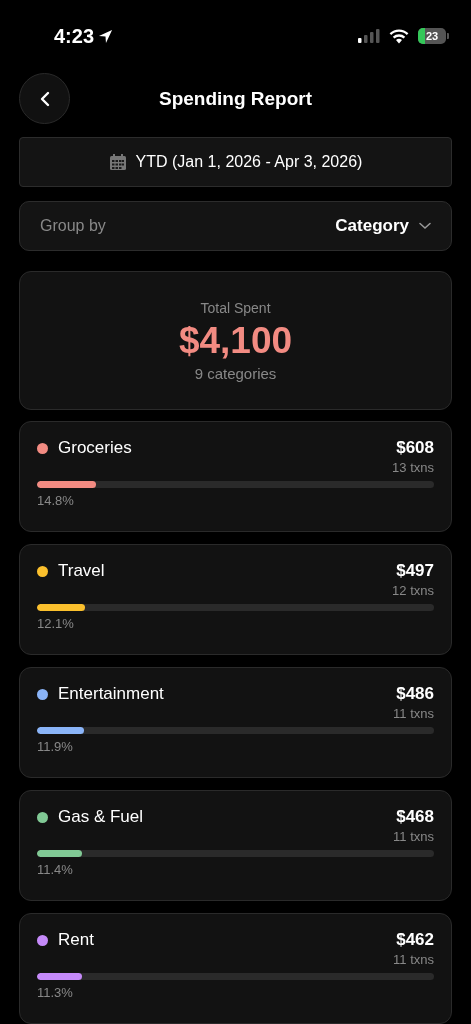 The height and width of the screenshot is (1024, 471). Describe the element at coordinates (235, 476) in the screenshot. I see `category-card: Groceries $608 13 txns 14.8%` at that location.